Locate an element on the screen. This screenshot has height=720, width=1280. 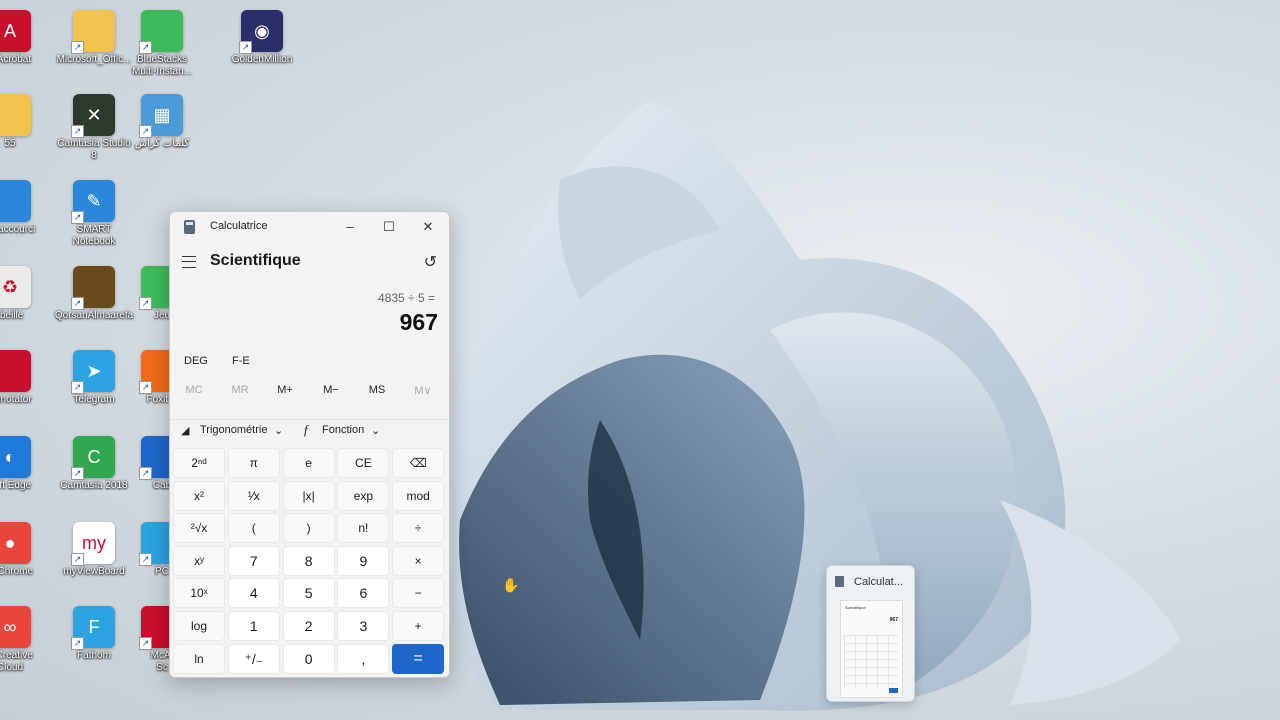
result-display: 967 is located at coordinates (418, 322).